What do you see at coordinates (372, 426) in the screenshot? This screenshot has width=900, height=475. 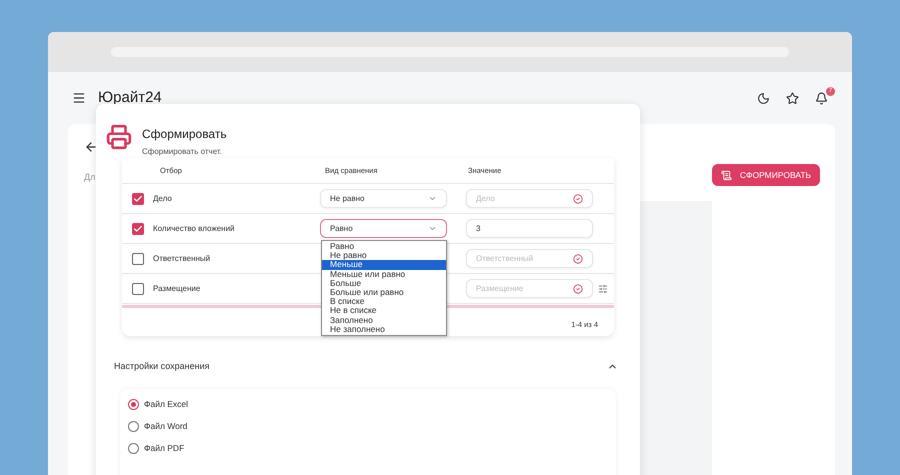 I see `radio-option: Файл Word` at bounding box center [372, 426].